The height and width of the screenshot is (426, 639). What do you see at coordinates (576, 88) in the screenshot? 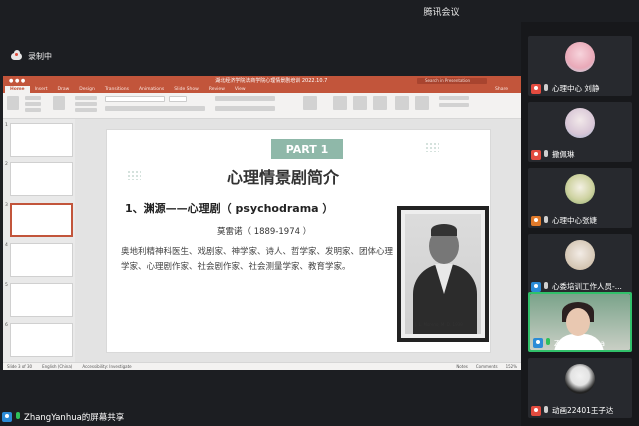
I see `participant-name: 心理中心 刘静` at bounding box center [576, 88].